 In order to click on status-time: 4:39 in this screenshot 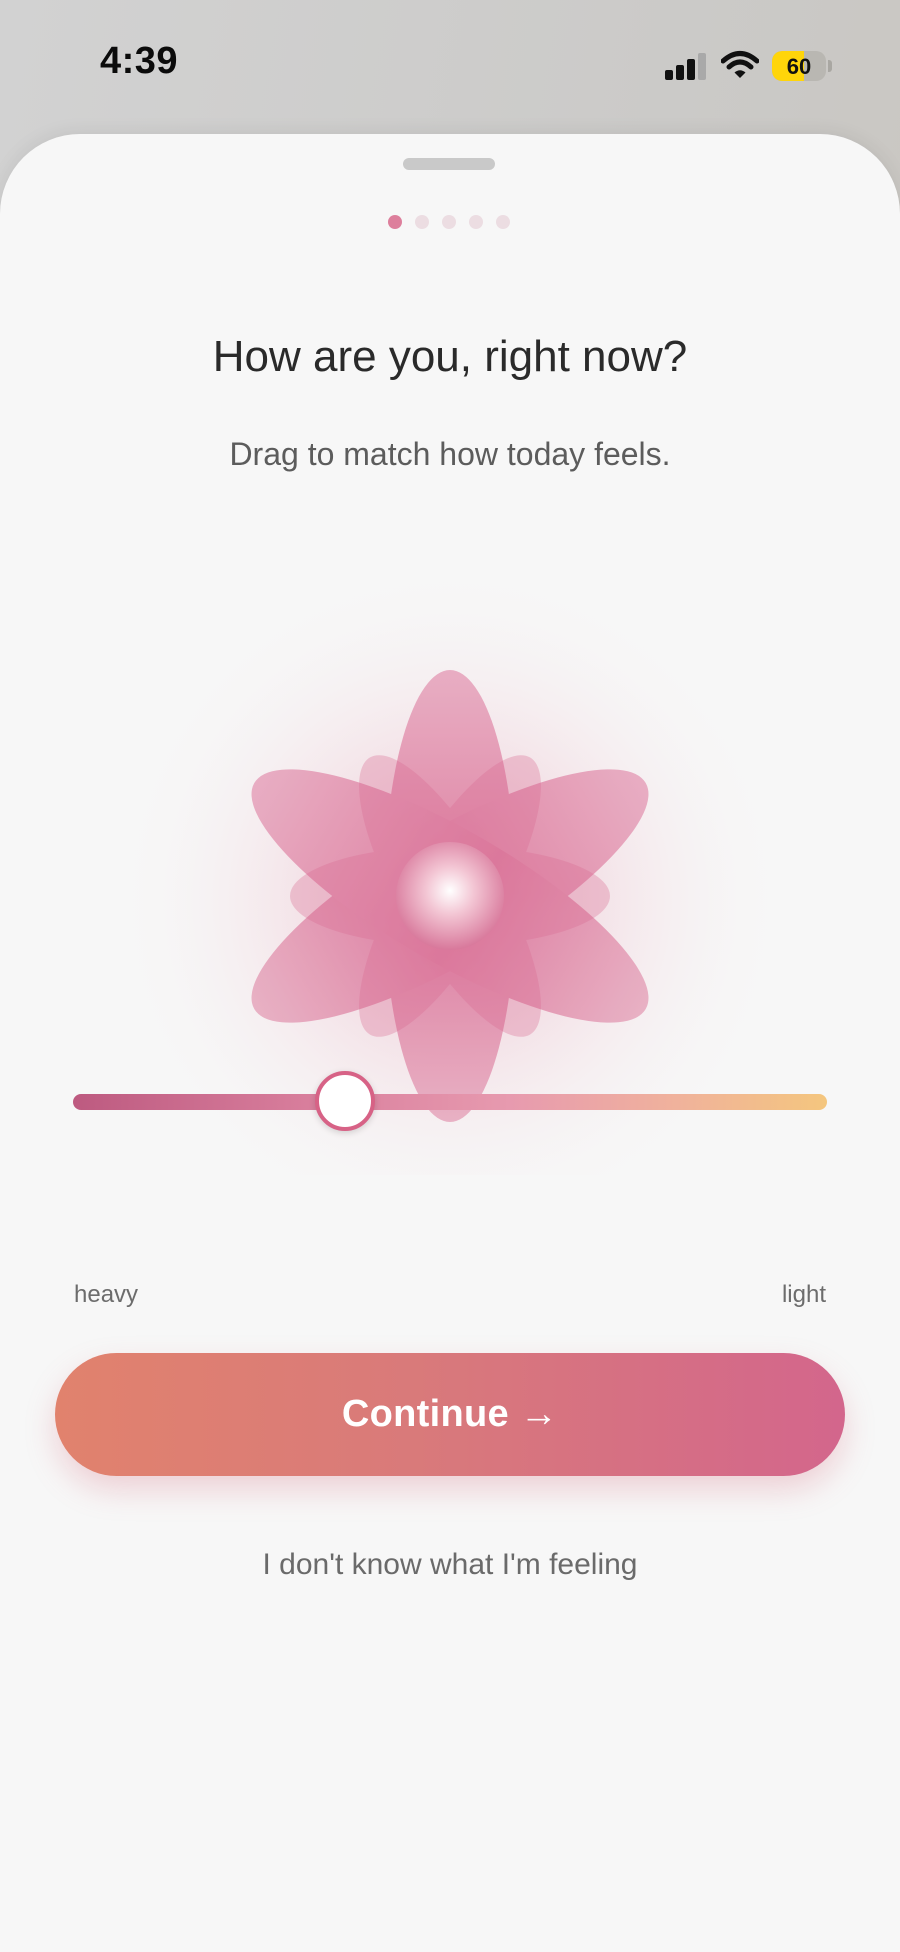, I will do `click(139, 61)`.